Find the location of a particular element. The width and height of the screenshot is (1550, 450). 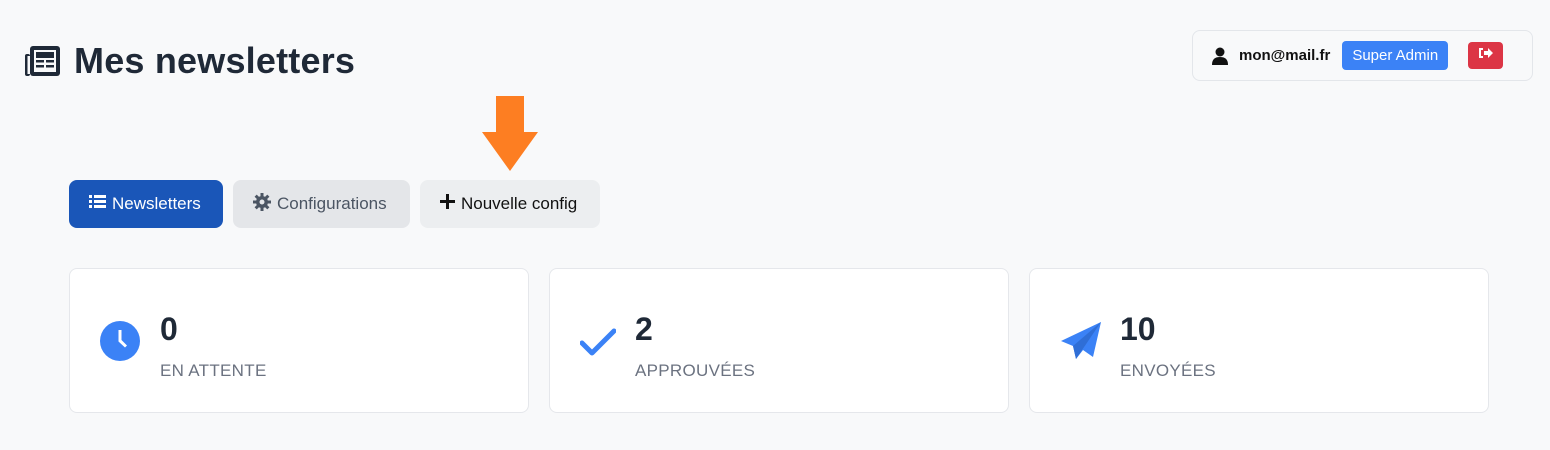

tab-configurations: Configurations is located at coordinates (321, 204).